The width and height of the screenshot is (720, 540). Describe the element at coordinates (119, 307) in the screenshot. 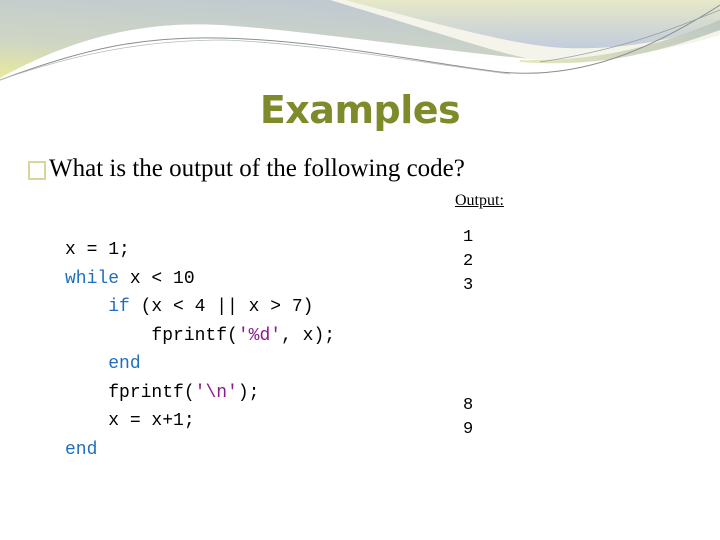

I see `code-keyword: if` at that location.